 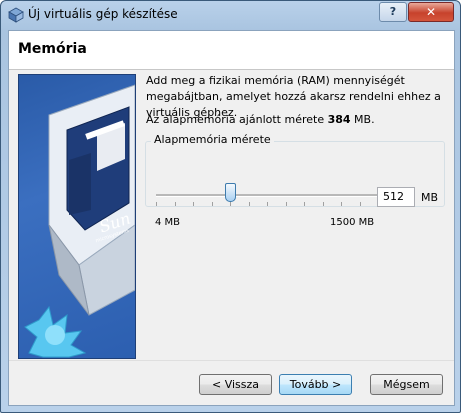 What do you see at coordinates (362, 119) in the screenshot?
I see `recommended-suffix: MB.` at bounding box center [362, 119].